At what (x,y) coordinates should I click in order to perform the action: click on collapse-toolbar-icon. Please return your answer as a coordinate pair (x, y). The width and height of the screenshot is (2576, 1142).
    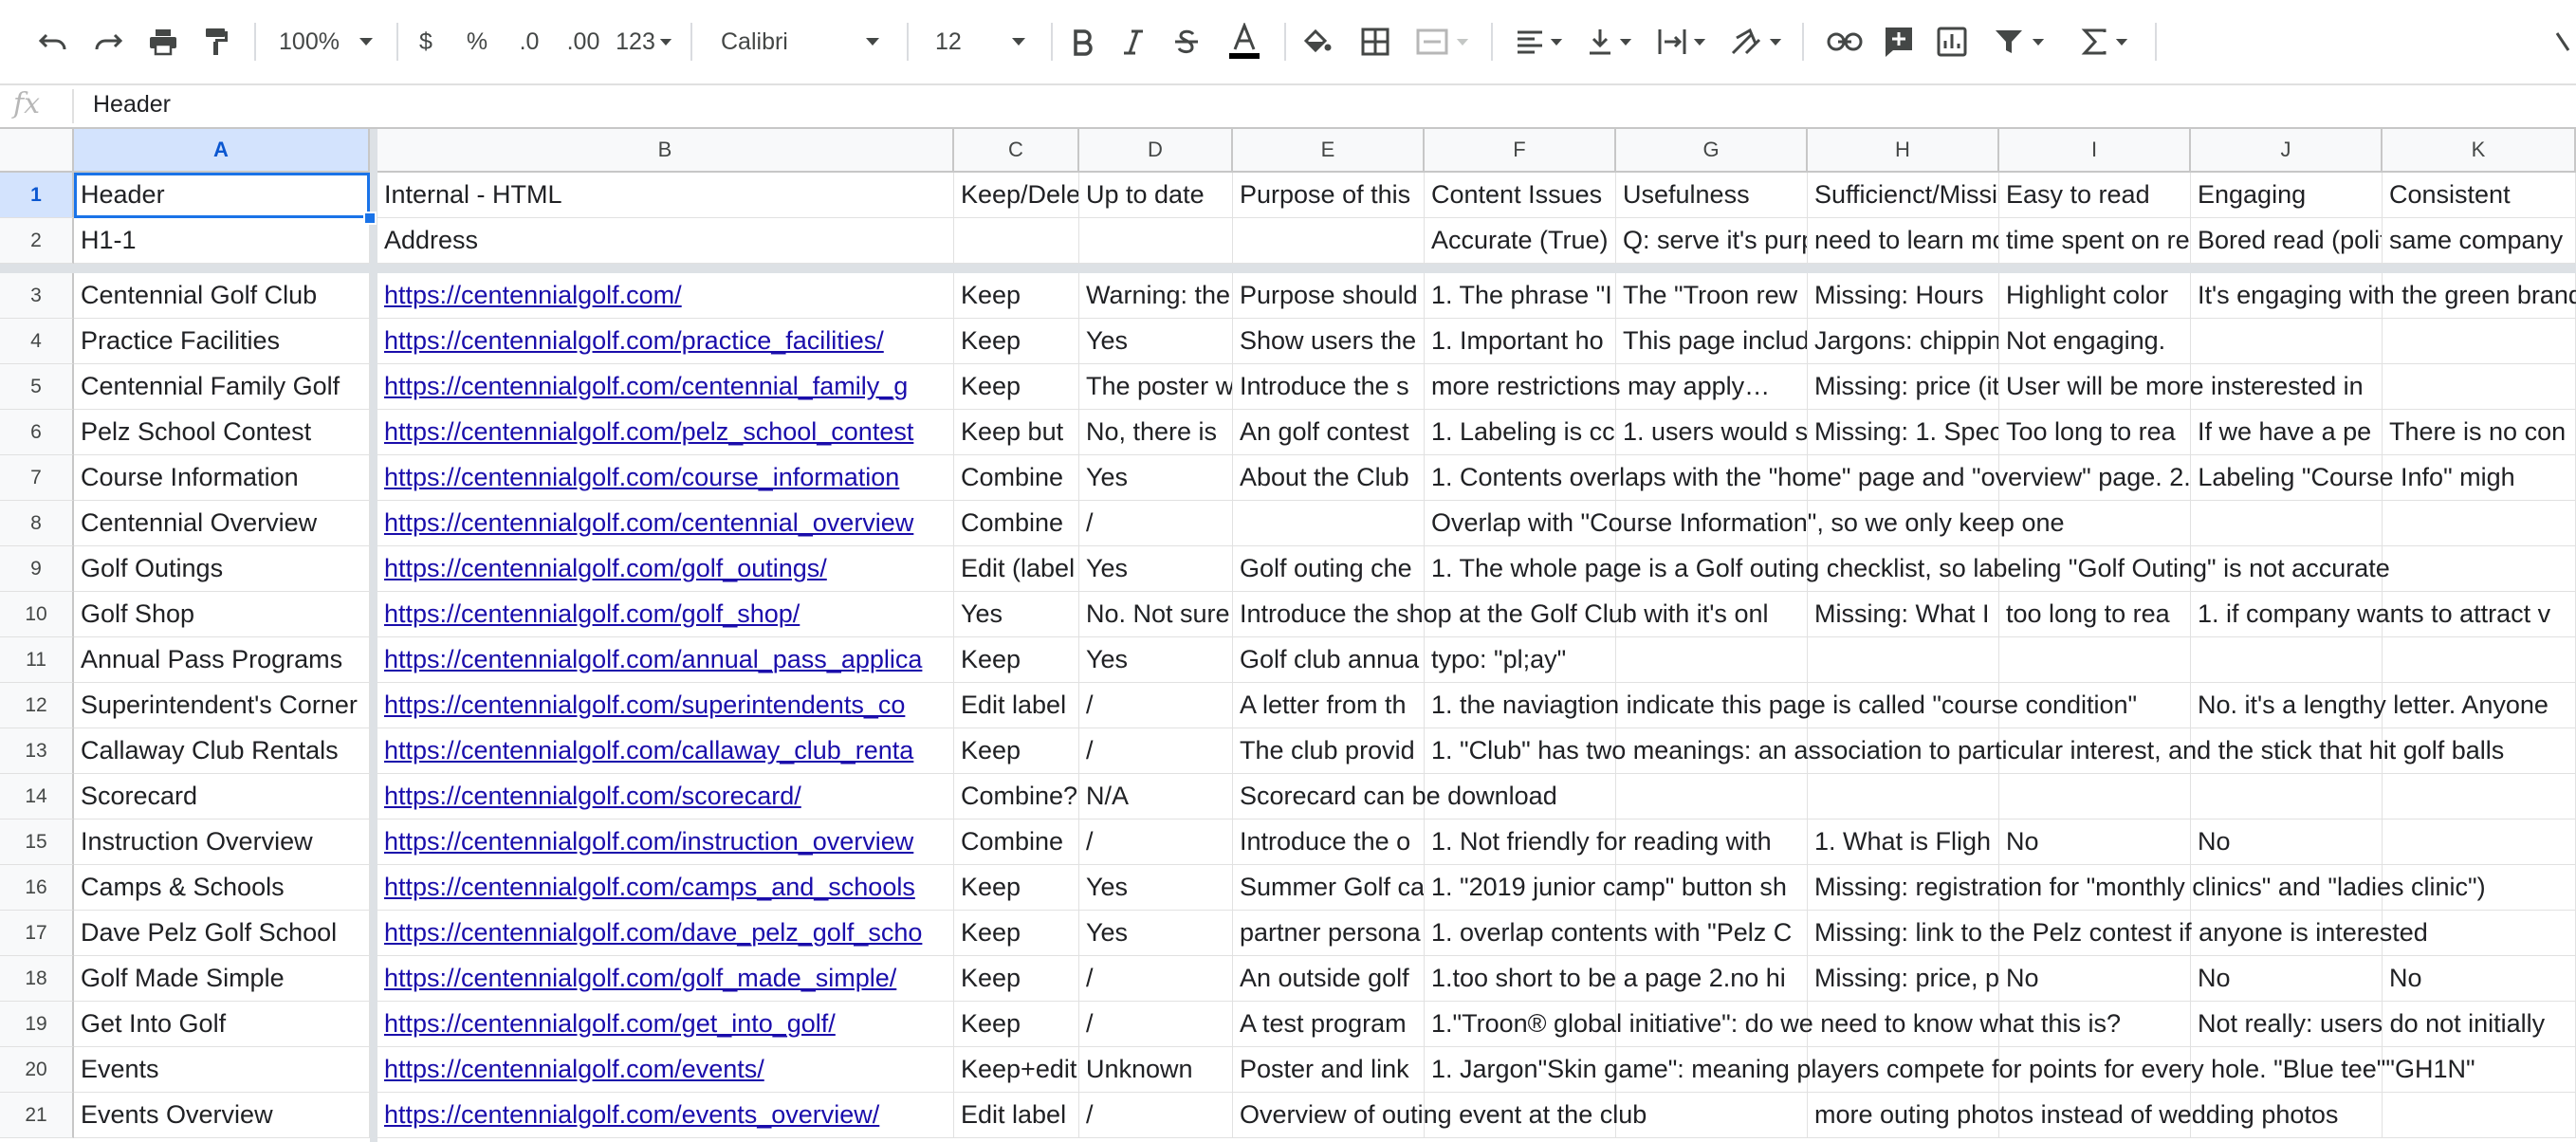
    Looking at the image, I should click on (2564, 41).